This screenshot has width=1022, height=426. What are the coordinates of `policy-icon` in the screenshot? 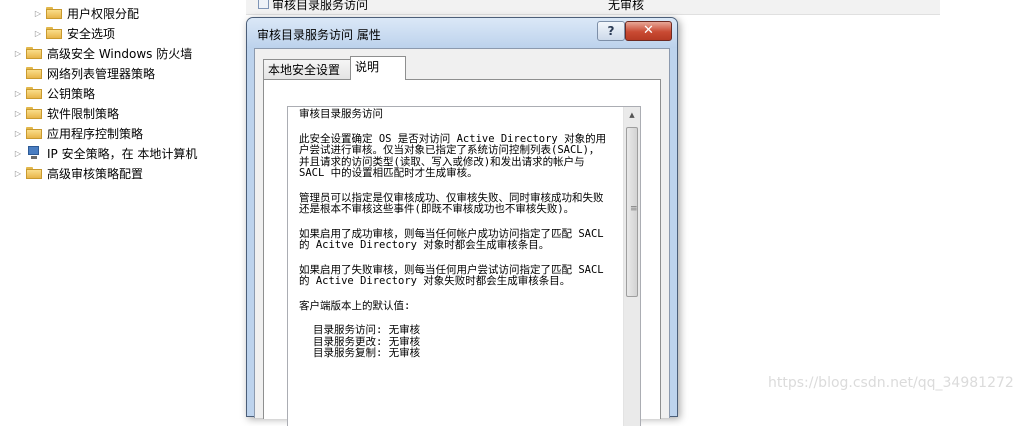 It's located at (263, 4).